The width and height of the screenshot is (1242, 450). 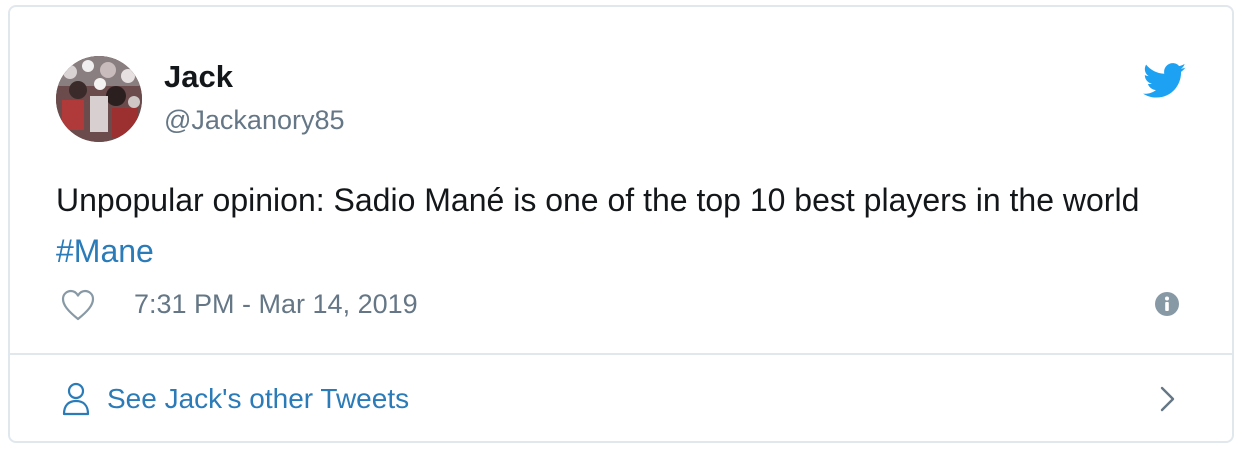 I want to click on hashtag-link: #Mane, so click(x=105, y=251).